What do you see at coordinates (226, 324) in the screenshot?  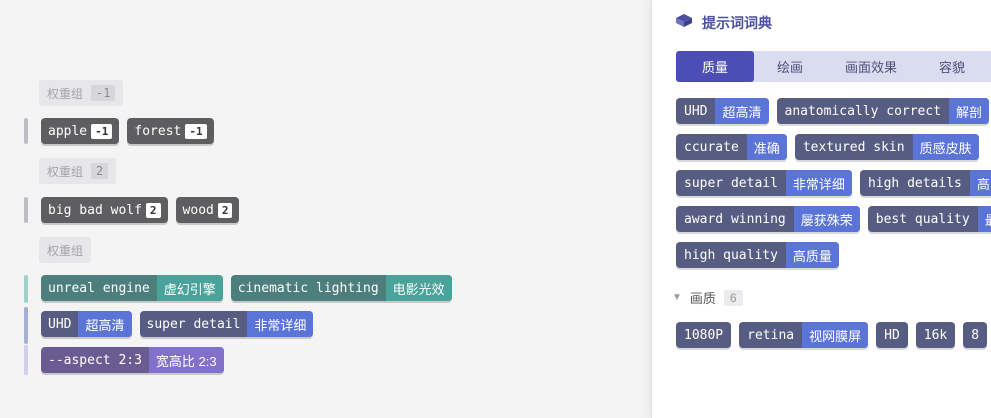 I see `prompt-chip: super detail 非常详细` at bounding box center [226, 324].